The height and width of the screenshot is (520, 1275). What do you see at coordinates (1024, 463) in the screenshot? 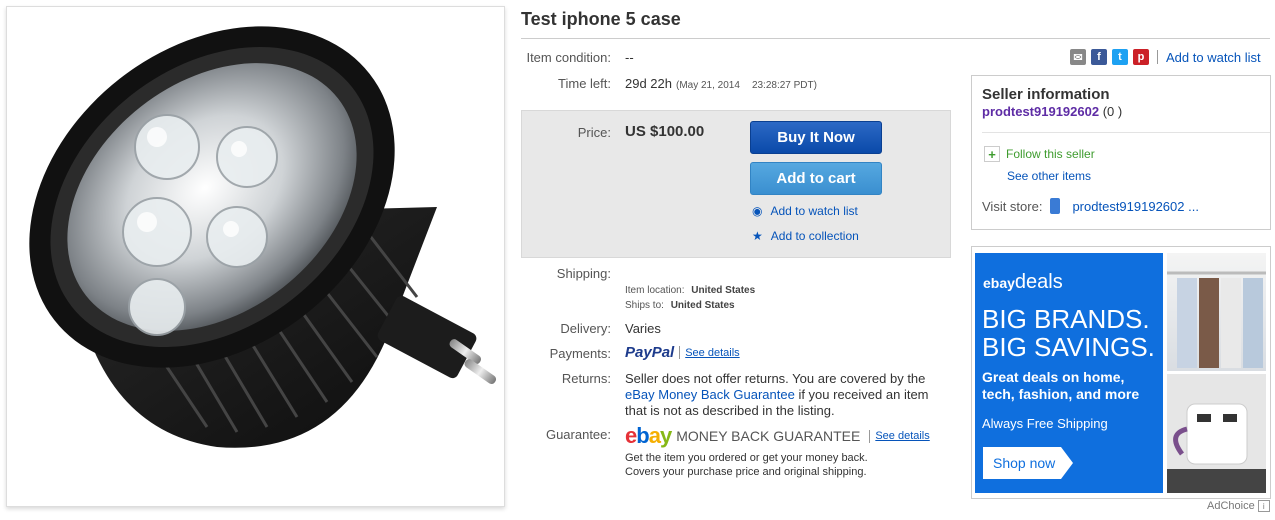
I see `shop-now-label: Shop now` at bounding box center [1024, 463].